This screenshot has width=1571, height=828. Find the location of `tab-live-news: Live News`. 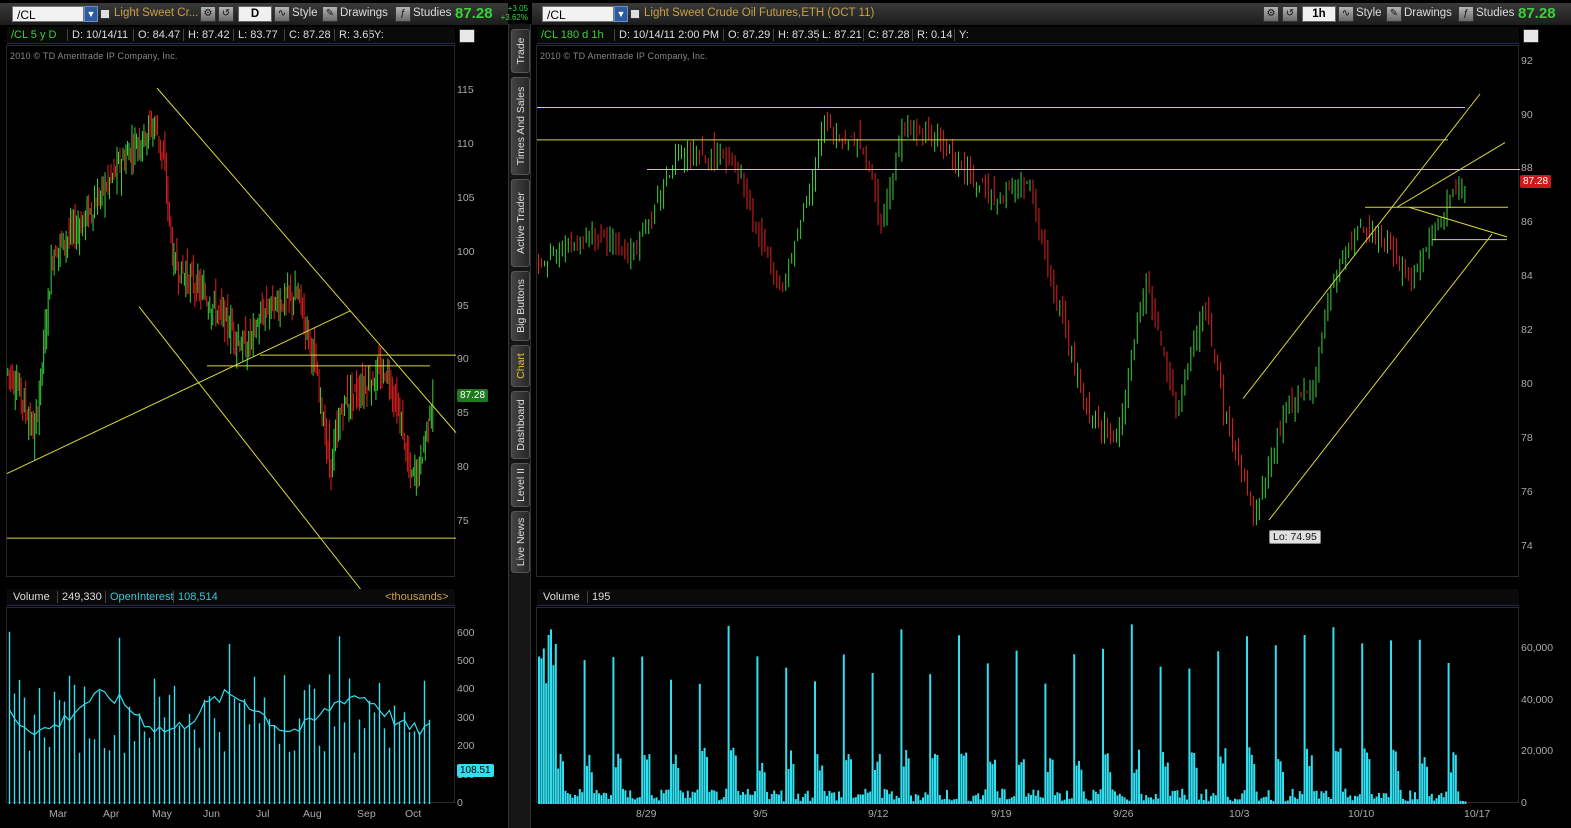

tab-live-news: Live News is located at coordinates (520, 542).